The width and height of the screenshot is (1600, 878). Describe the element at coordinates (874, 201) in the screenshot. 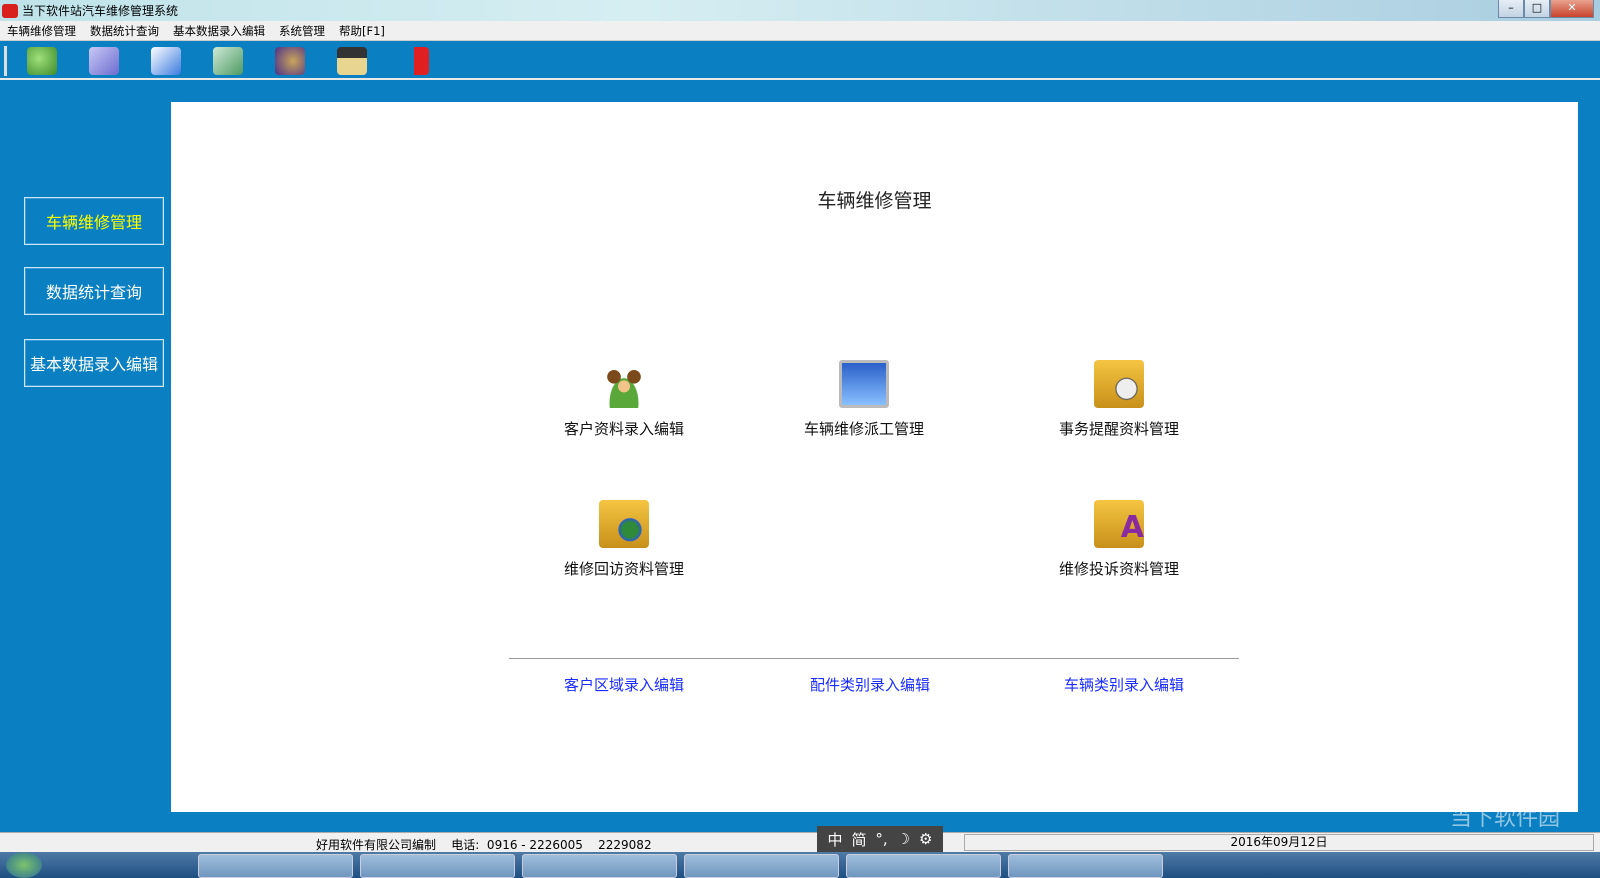

I see `page-title: 车辆维修管理` at that location.